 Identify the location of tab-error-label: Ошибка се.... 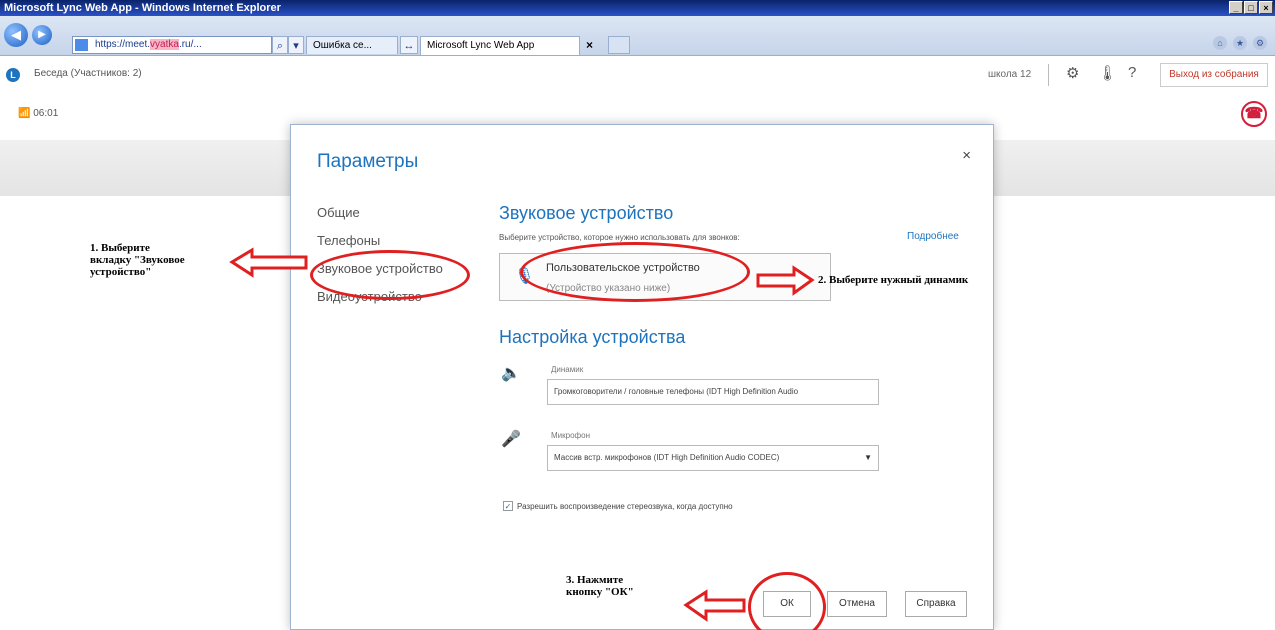
(342, 45).